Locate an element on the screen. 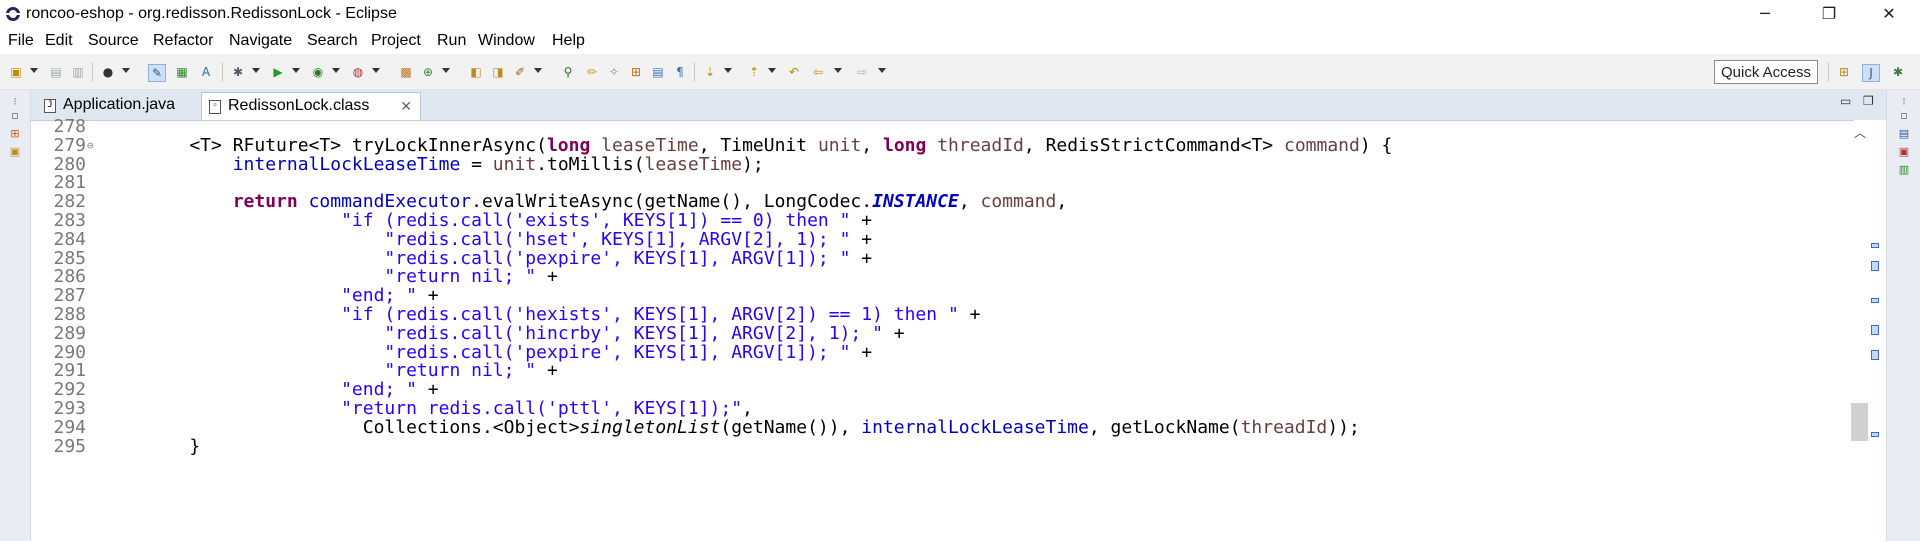 The height and width of the screenshot is (542, 1920). edit-annotation-icon: ▦ is located at coordinates (182, 72).